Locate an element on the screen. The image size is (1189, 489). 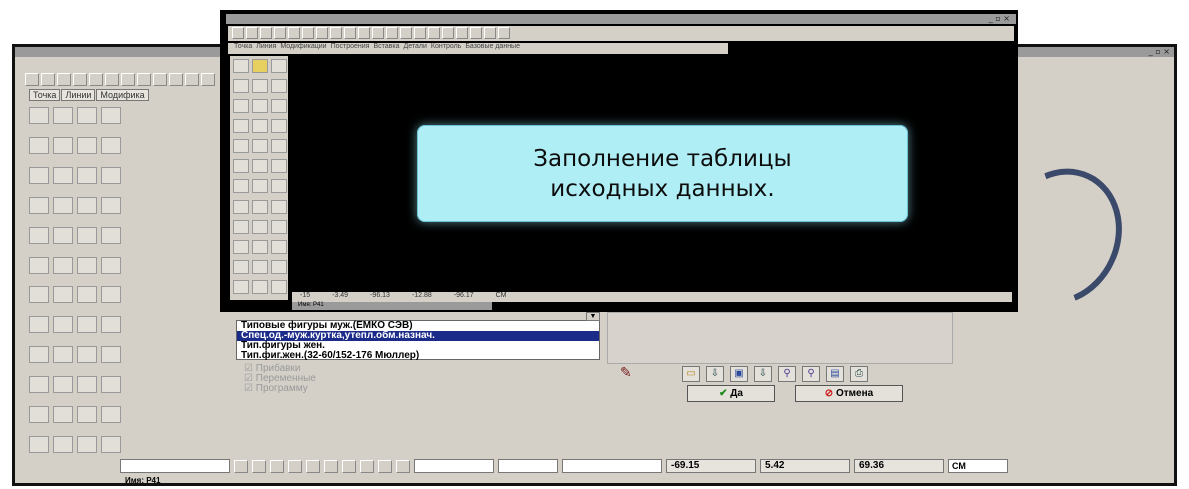
checkbox-program: Программу is located at coordinates (280, 389).